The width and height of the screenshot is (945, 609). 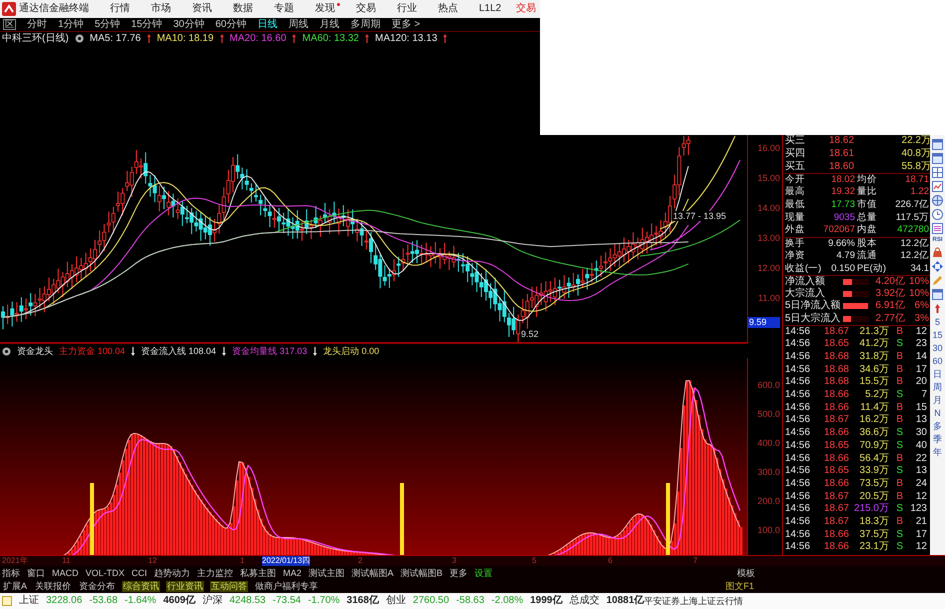 What do you see at coordinates (215, 573) in the screenshot?
I see `indicator-tab: 主力监控` at bounding box center [215, 573].